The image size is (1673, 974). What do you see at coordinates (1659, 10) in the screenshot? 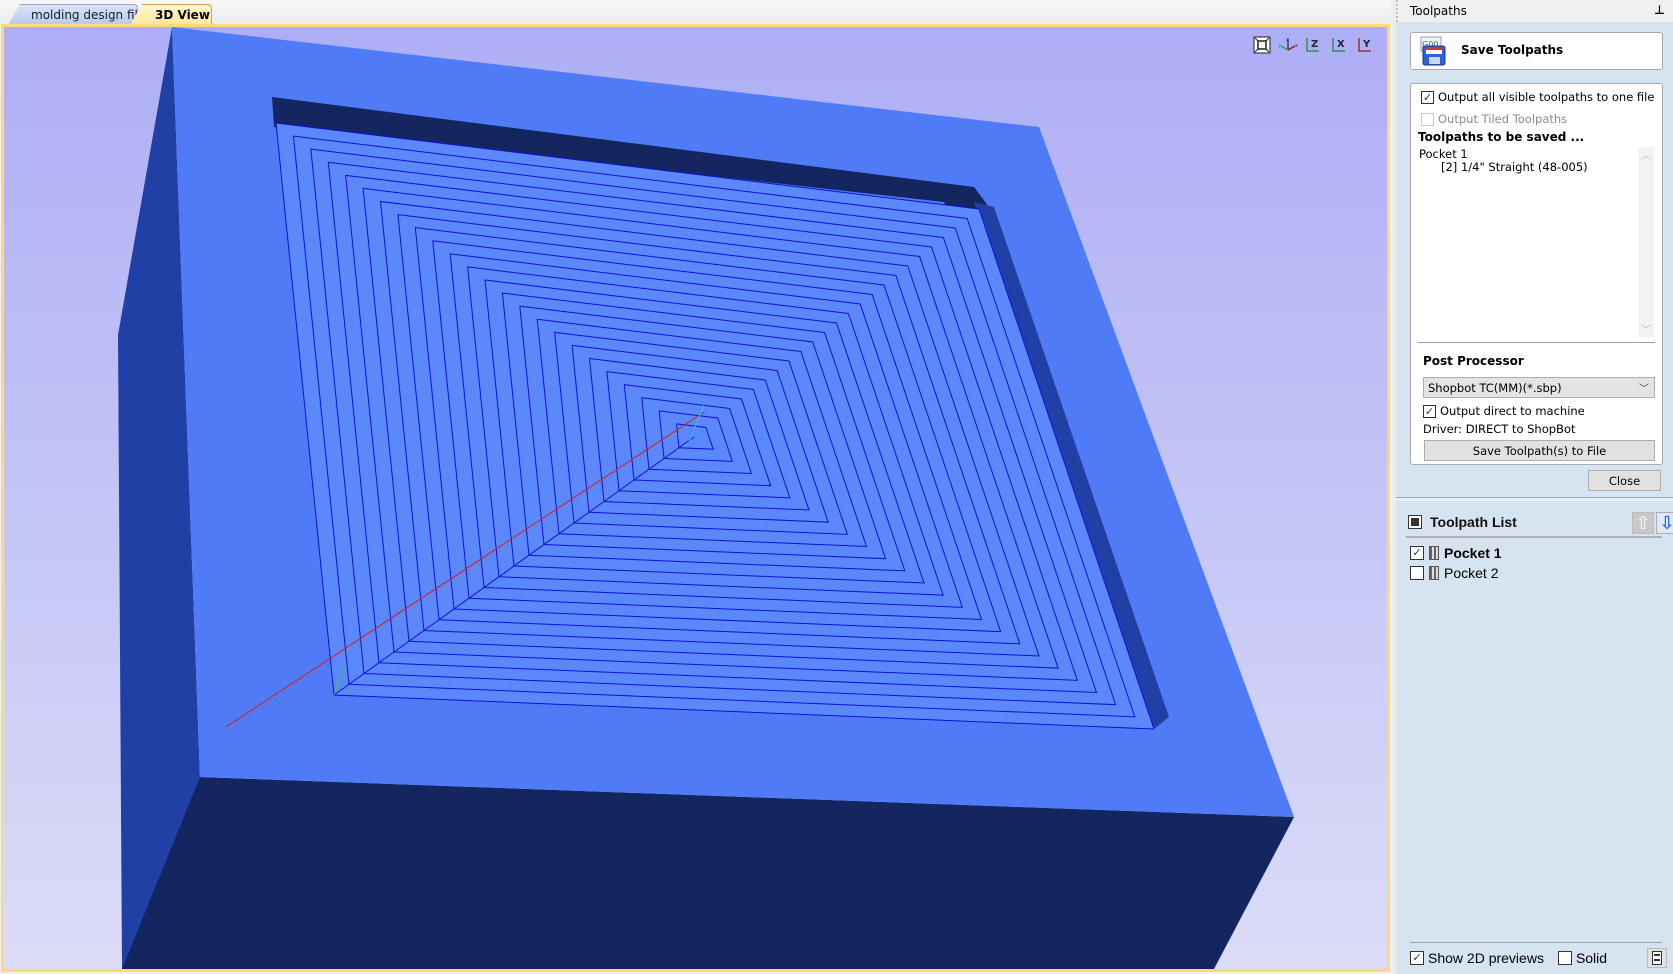
I see `pin-icon: ⊥` at bounding box center [1659, 10].